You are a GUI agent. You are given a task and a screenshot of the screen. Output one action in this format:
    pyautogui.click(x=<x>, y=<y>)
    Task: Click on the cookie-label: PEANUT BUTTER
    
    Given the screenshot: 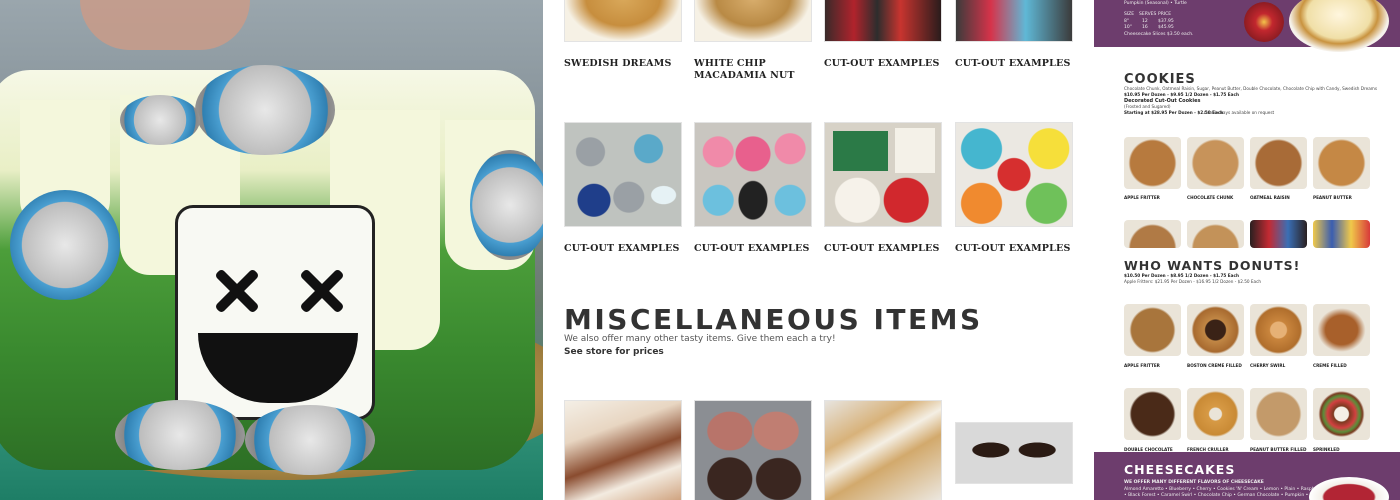 What is the action you would take?
    pyautogui.click(x=1332, y=197)
    